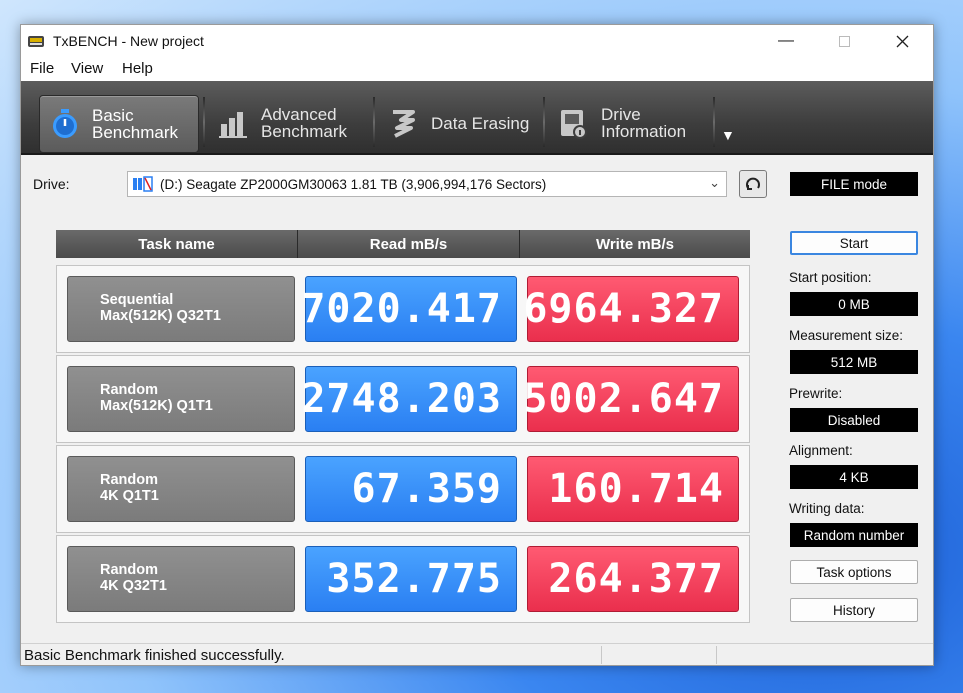 This screenshot has height=693, width=963. I want to click on read-value: 7020.417, so click(409, 309).